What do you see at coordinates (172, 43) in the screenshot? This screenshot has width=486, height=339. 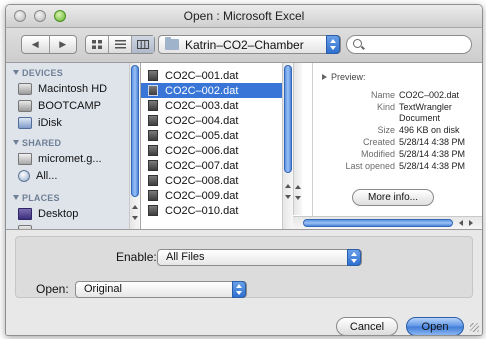 I see `folder-icon` at bounding box center [172, 43].